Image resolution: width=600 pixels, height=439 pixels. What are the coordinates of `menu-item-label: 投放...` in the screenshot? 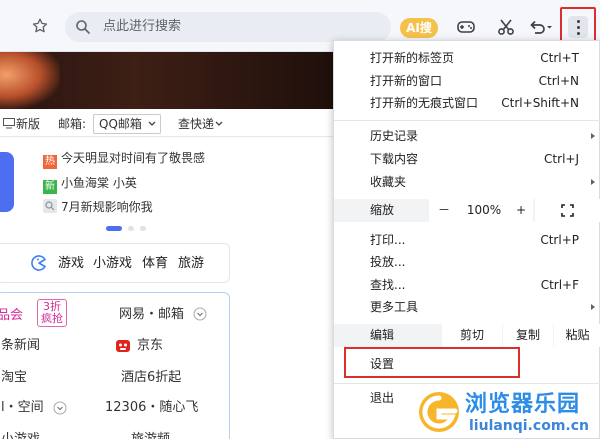 It's located at (388, 262).